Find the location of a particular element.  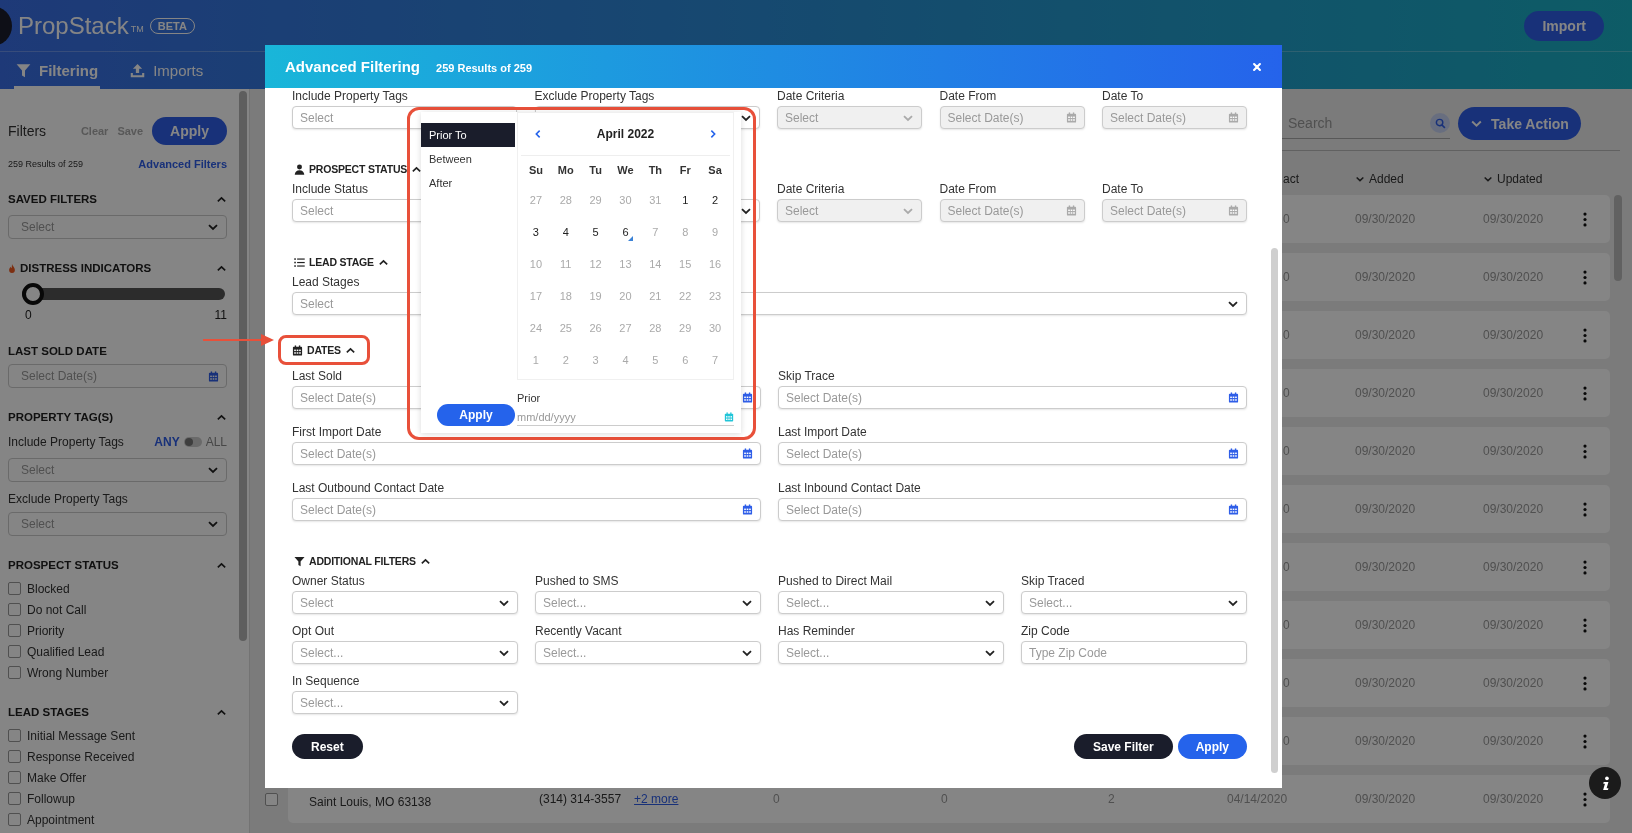

checkbox-label: Qualified Lead is located at coordinates (66, 651).